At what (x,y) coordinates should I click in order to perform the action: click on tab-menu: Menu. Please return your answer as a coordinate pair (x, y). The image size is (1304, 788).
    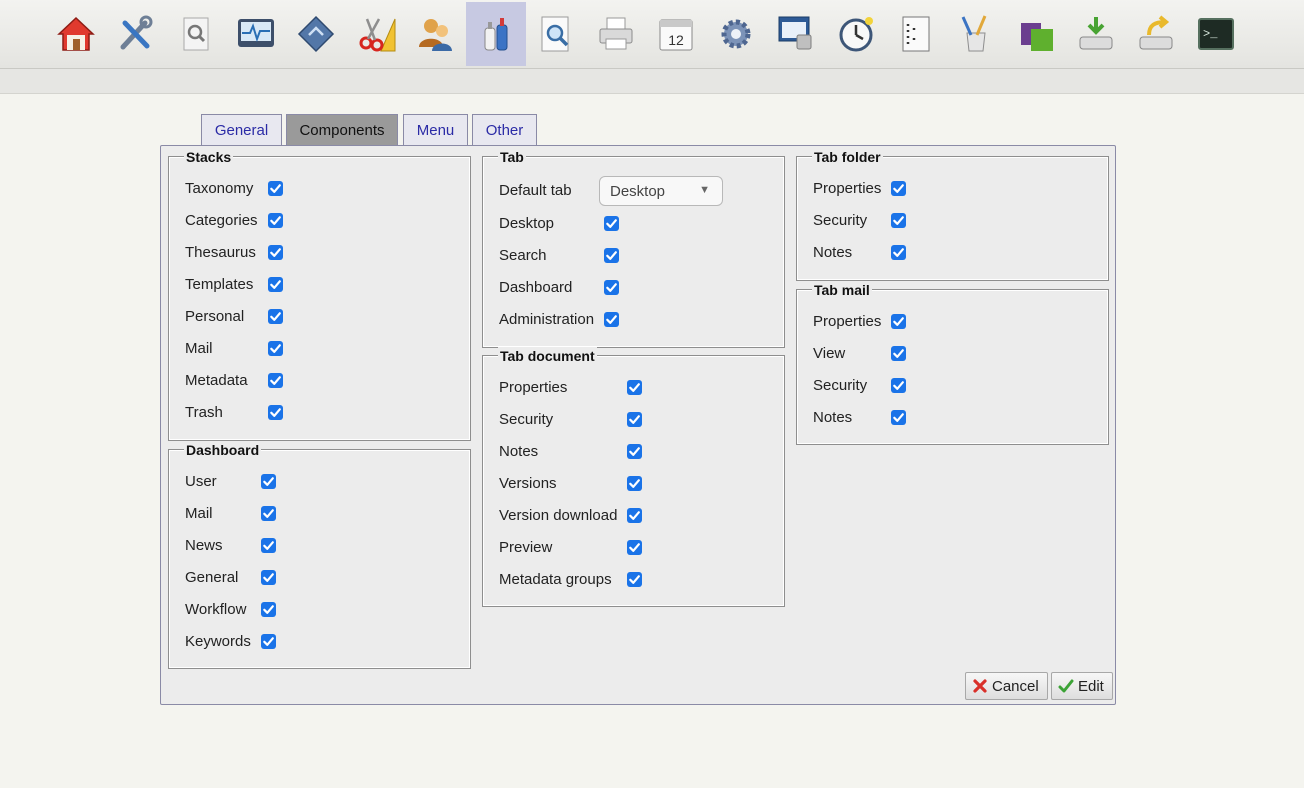
    Looking at the image, I should click on (435, 129).